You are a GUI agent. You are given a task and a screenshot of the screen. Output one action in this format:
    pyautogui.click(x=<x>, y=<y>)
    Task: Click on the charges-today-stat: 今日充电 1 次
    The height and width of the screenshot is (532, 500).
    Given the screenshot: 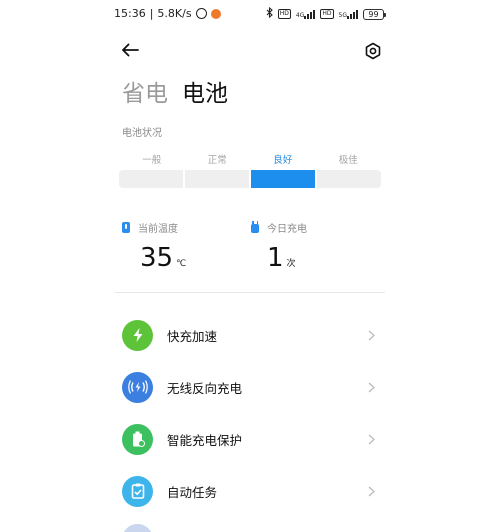 What is the action you would take?
    pyautogui.click(x=279, y=246)
    